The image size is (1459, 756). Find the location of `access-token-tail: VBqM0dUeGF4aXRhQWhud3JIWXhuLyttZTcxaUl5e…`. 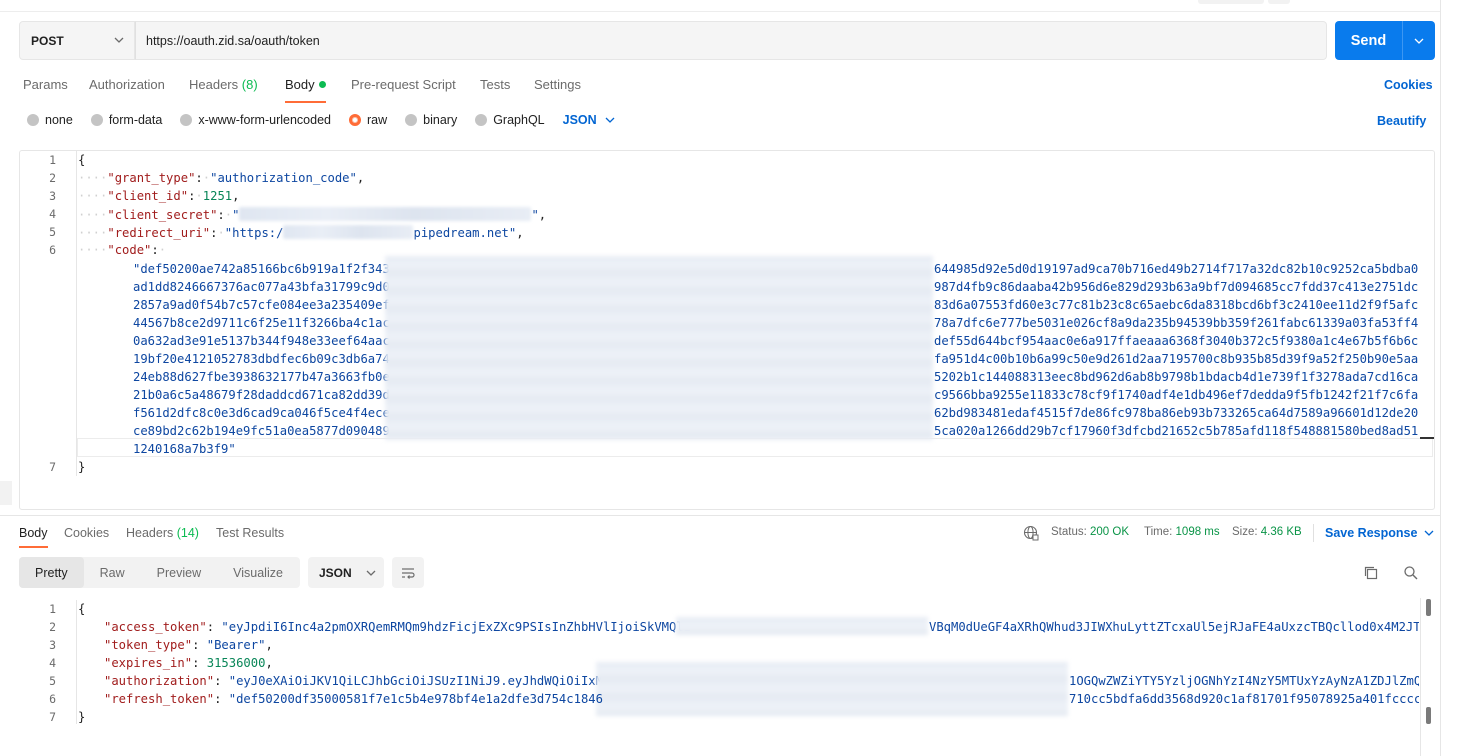

access-token-tail: VBqM0dUeGF4aXRhQWhud3JIWXhuLyttZTcxaUl5e… is located at coordinates (1174, 627).